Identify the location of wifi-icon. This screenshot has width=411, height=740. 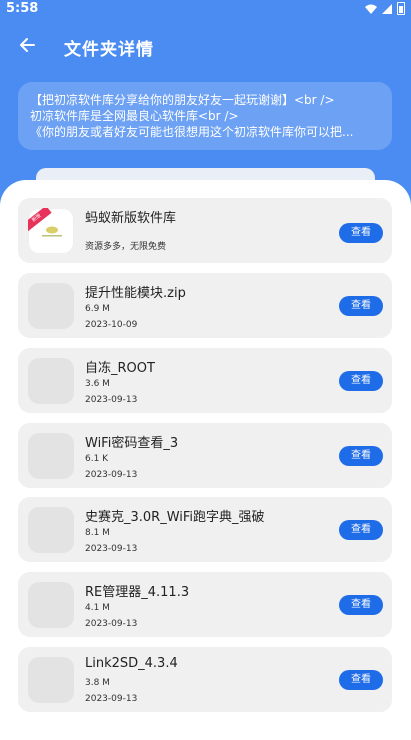
(371, 9).